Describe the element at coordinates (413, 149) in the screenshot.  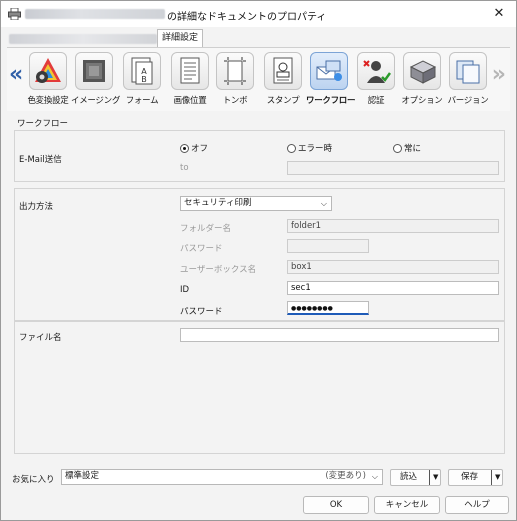
I see `radio-always-label: 常に` at that location.